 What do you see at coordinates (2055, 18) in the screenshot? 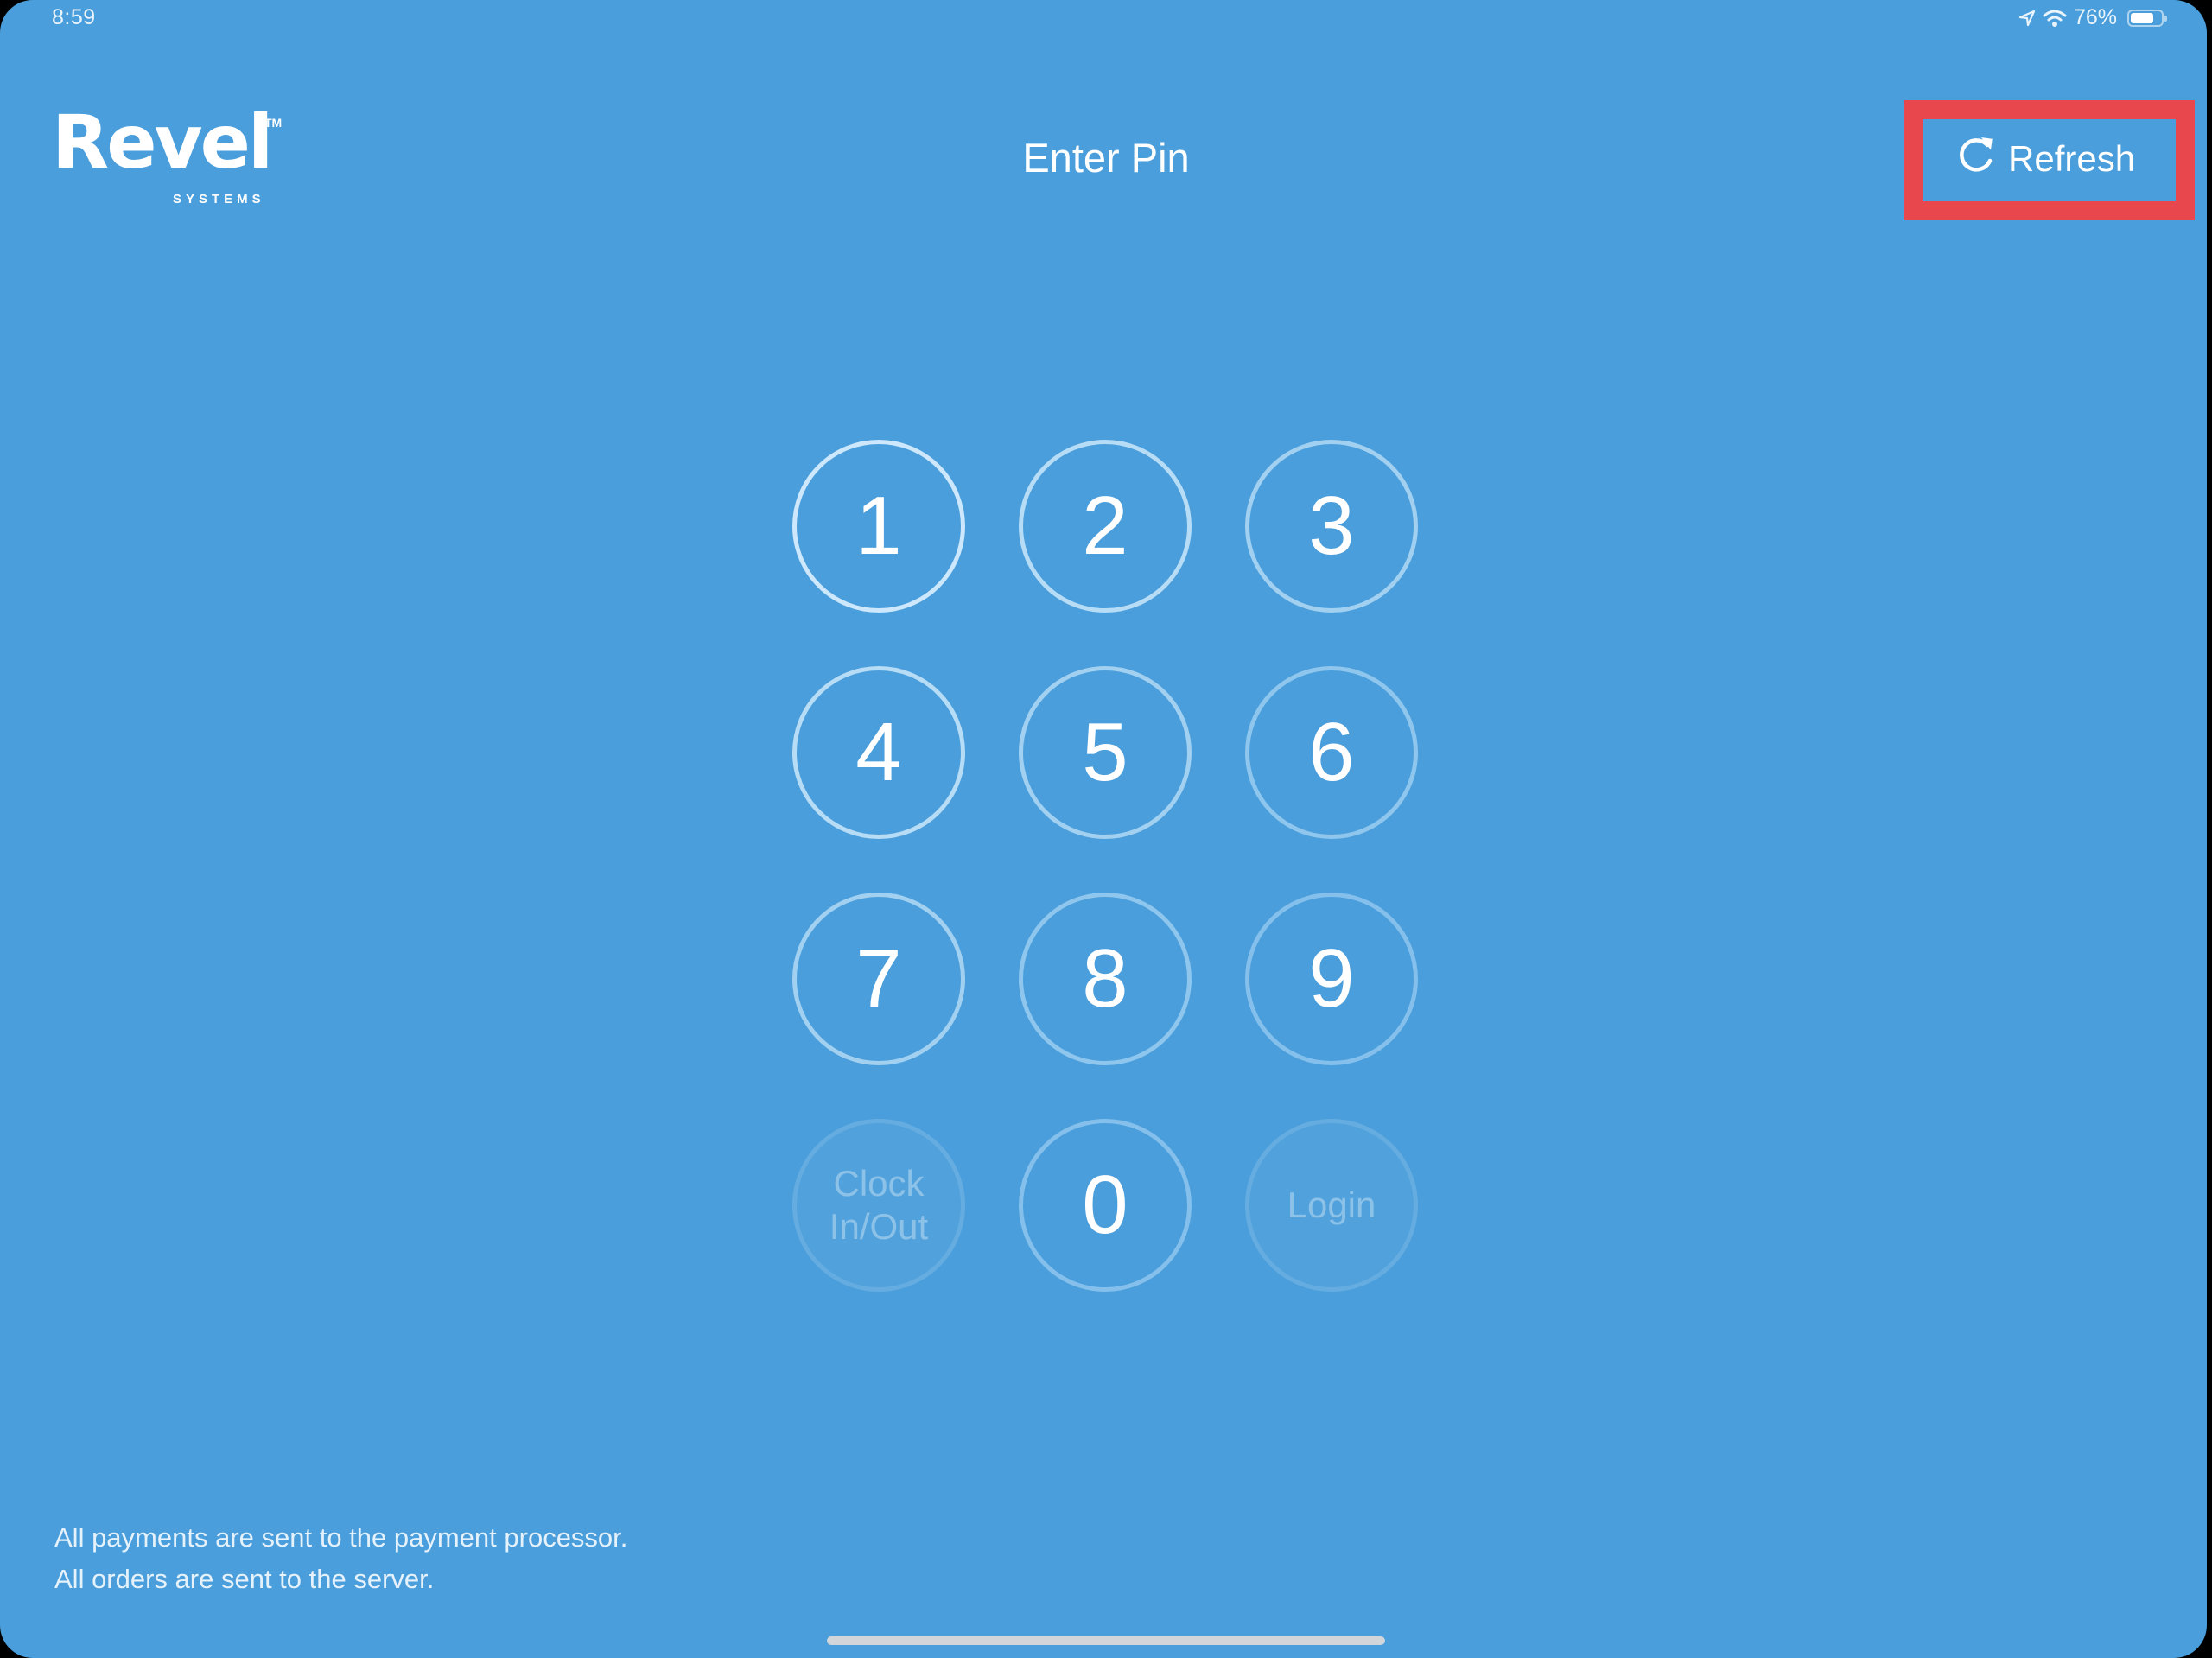
I see `wifi-icon` at bounding box center [2055, 18].